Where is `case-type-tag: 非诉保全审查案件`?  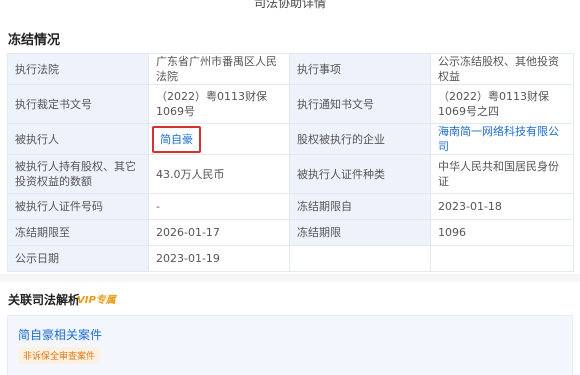 case-type-tag: 非诉保全审查案件 is located at coordinates (59, 355).